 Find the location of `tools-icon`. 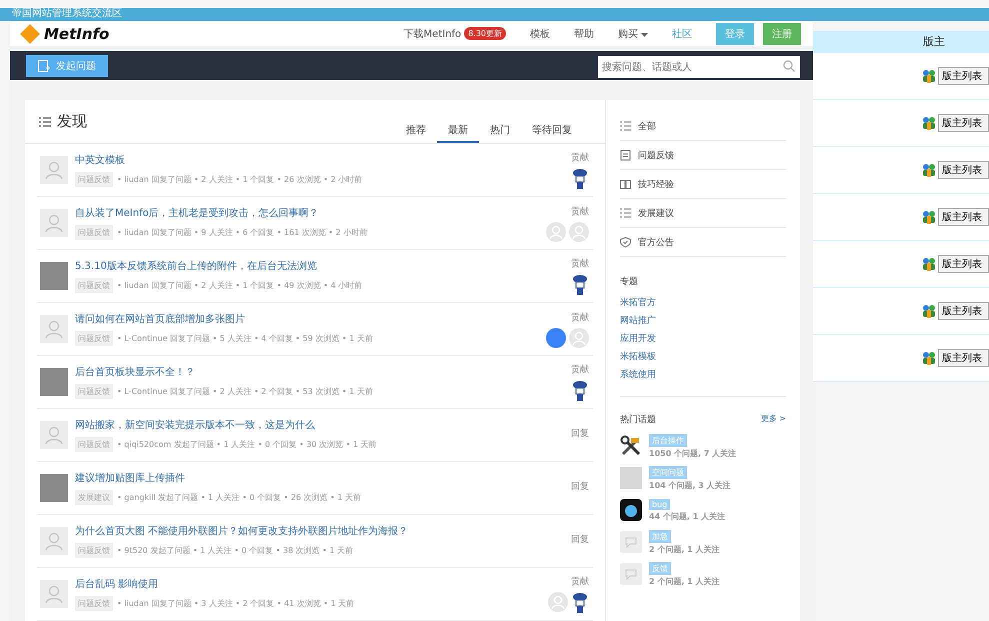

tools-icon is located at coordinates (631, 446).